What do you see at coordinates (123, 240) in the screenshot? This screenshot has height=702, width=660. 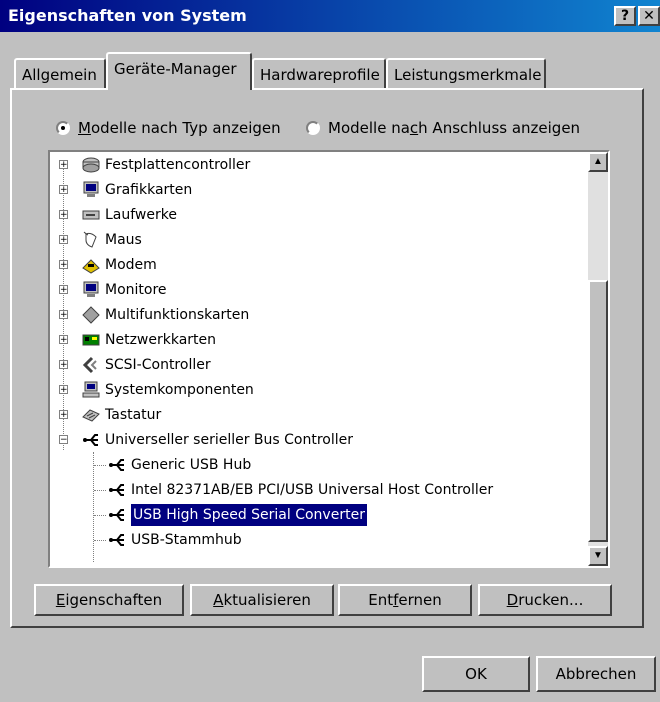 I see `tree-item-label: Maus` at bounding box center [123, 240].